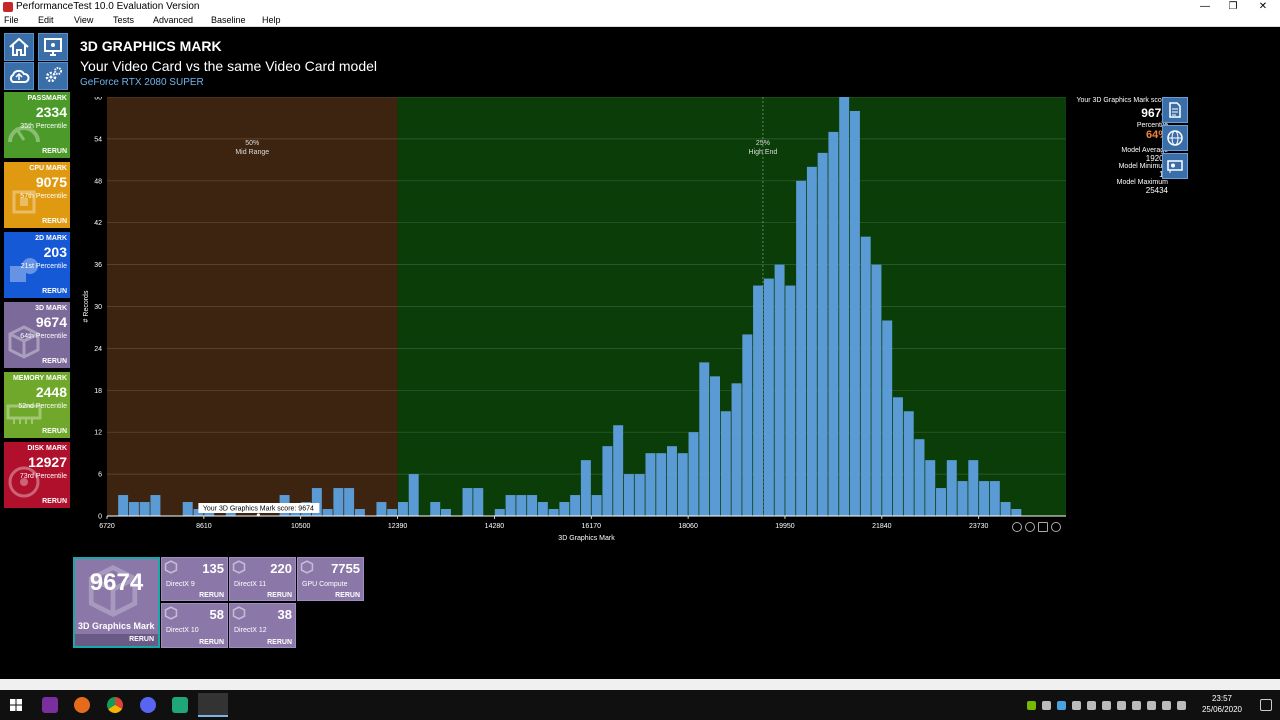 The height and width of the screenshot is (720, 1280). I want to click on graphics-card-icon, so click(1175, 166).